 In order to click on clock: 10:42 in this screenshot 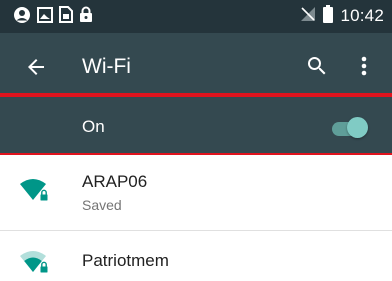, I will do `click(362, 15)`.